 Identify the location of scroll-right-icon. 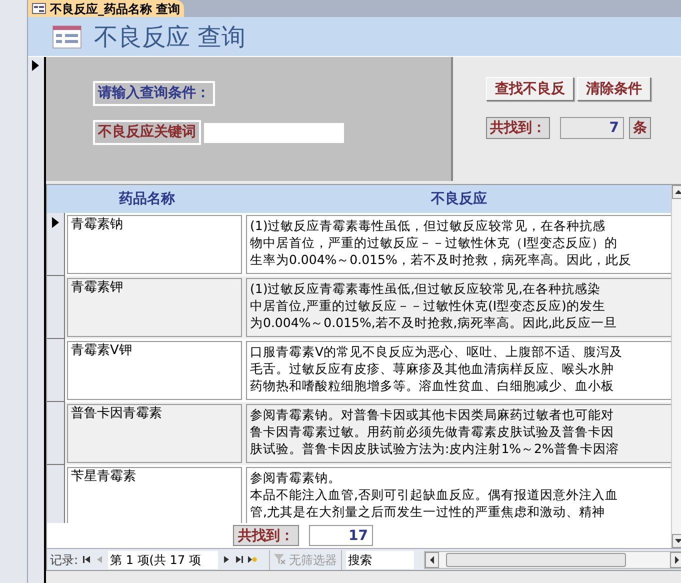
(675, 560).